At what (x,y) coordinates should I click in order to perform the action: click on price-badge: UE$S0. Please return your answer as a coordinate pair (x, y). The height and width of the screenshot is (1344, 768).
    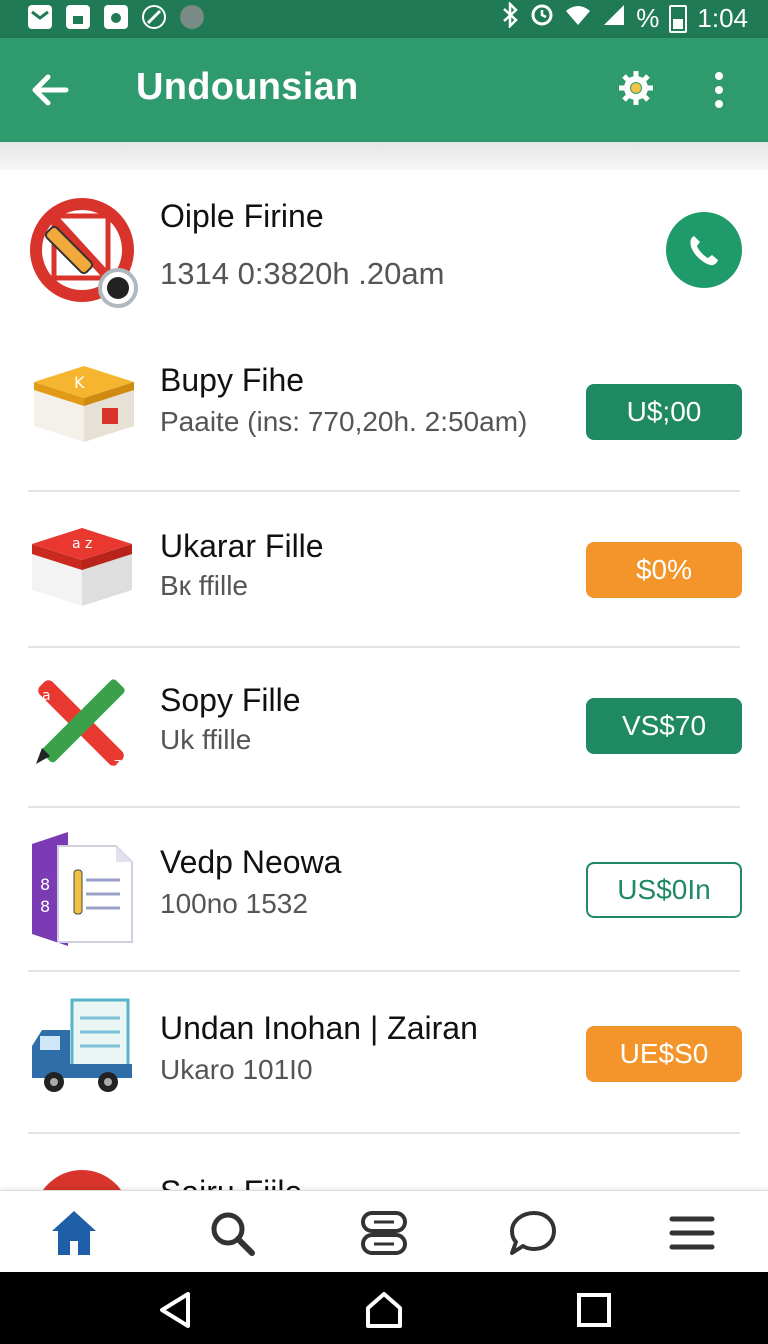
    Looking at the image, I should click on (664, 1054).